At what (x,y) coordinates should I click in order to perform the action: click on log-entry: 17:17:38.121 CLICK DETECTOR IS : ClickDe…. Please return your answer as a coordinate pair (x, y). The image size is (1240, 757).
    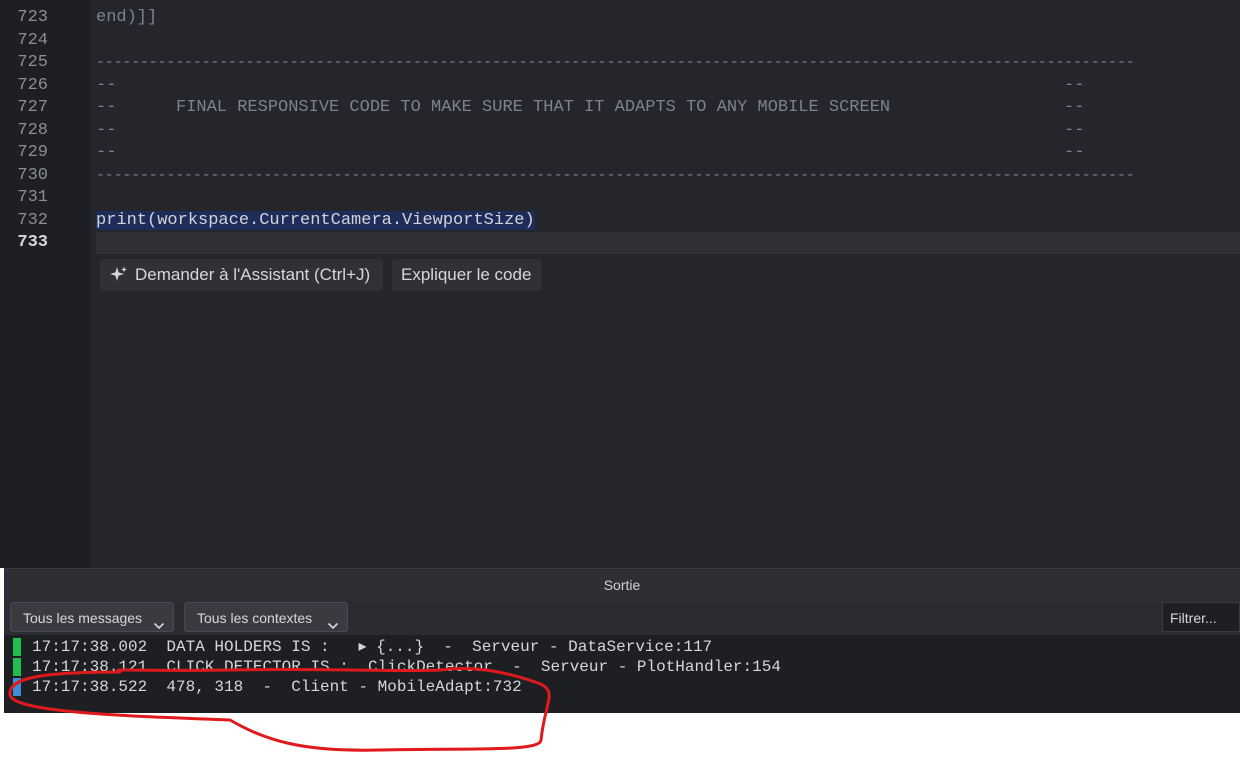
    Looking at the image, I should click on (622, 667).